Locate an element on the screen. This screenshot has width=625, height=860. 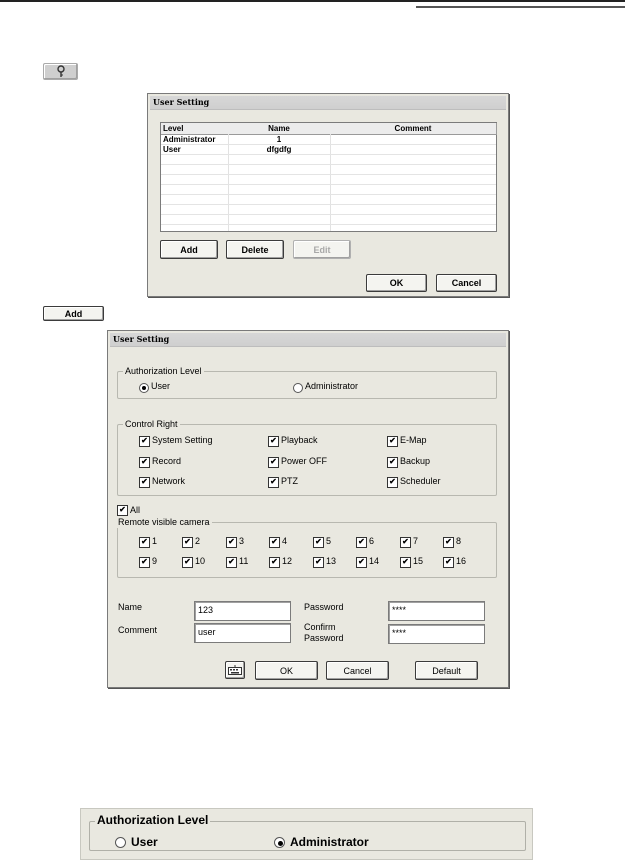
zoom-user-radio is located at coordinates (120, 842).